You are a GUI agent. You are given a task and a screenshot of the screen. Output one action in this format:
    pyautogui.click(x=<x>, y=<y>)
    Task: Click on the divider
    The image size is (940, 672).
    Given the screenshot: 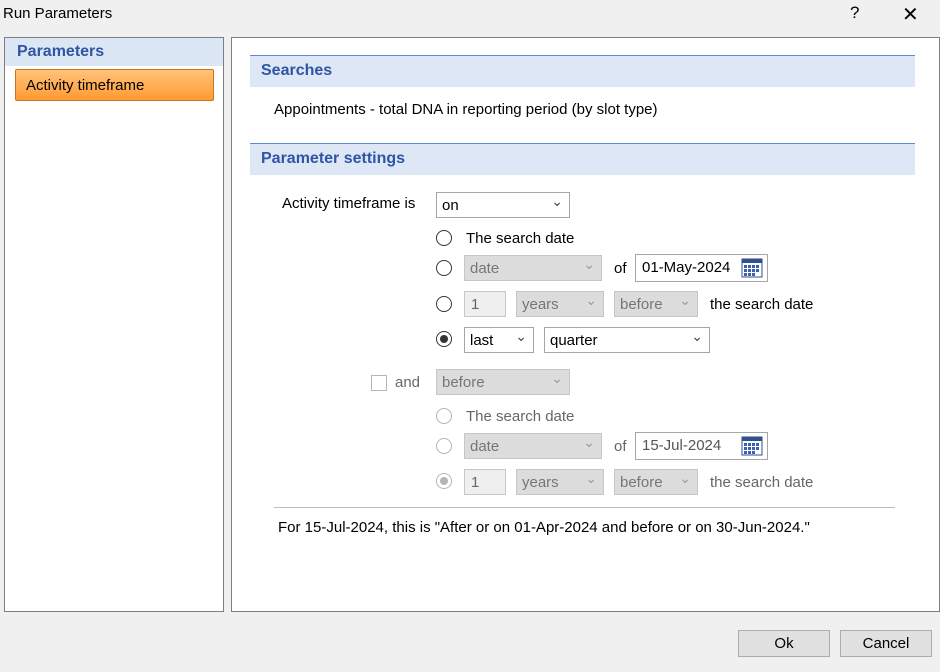 What is the action you would take?
    pyautogui.click(x=584, y=507)
    